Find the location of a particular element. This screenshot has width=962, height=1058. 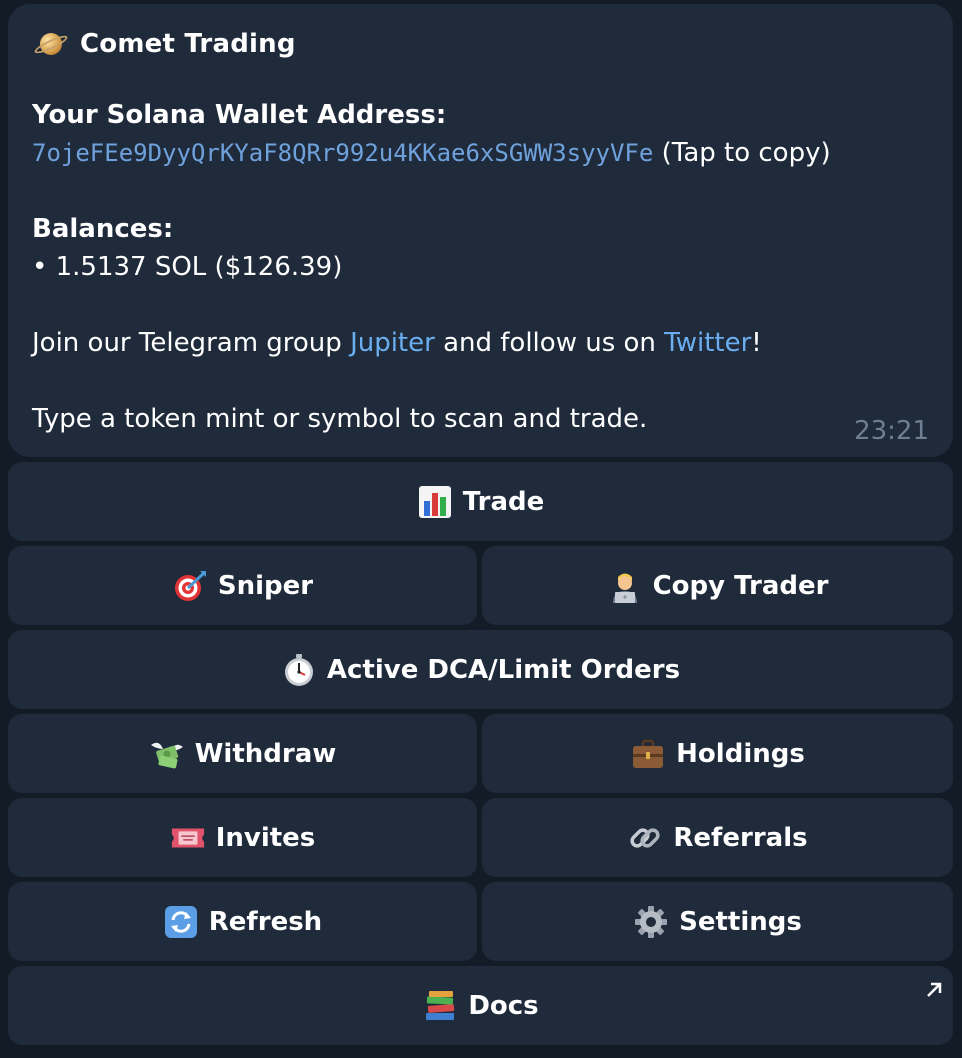

withdraw-button: Withdraw is located at coordinates (242, 753).